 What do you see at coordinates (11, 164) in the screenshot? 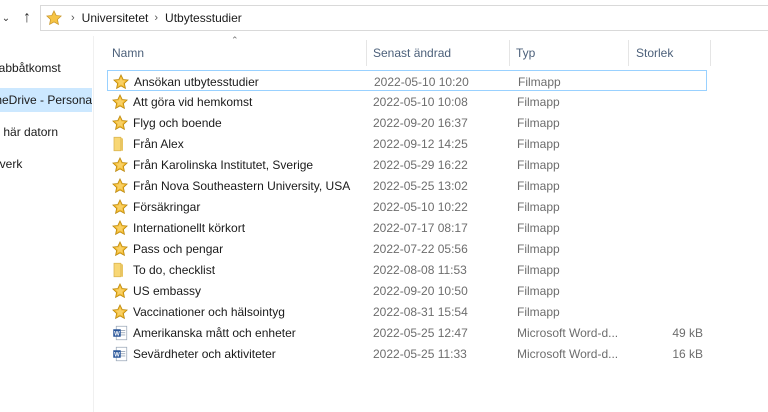
I see `sidebar-item-label: Nätverk` at bounding box center [11, 164].